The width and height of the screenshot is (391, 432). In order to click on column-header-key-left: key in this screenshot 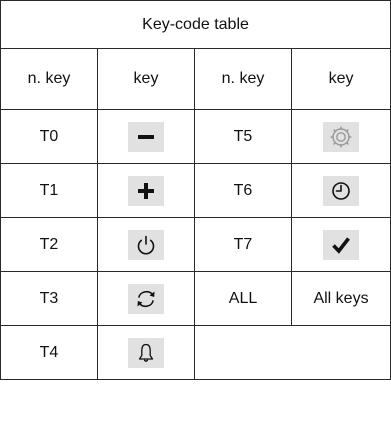, I will do `click(146, 79)`.